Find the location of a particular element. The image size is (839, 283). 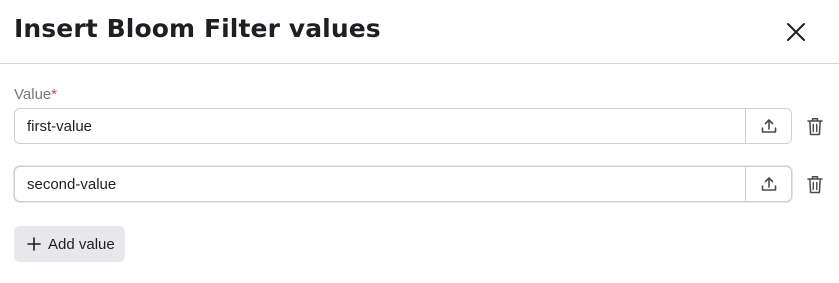

add-value-button: Add value is located at coordinates (69, 244).